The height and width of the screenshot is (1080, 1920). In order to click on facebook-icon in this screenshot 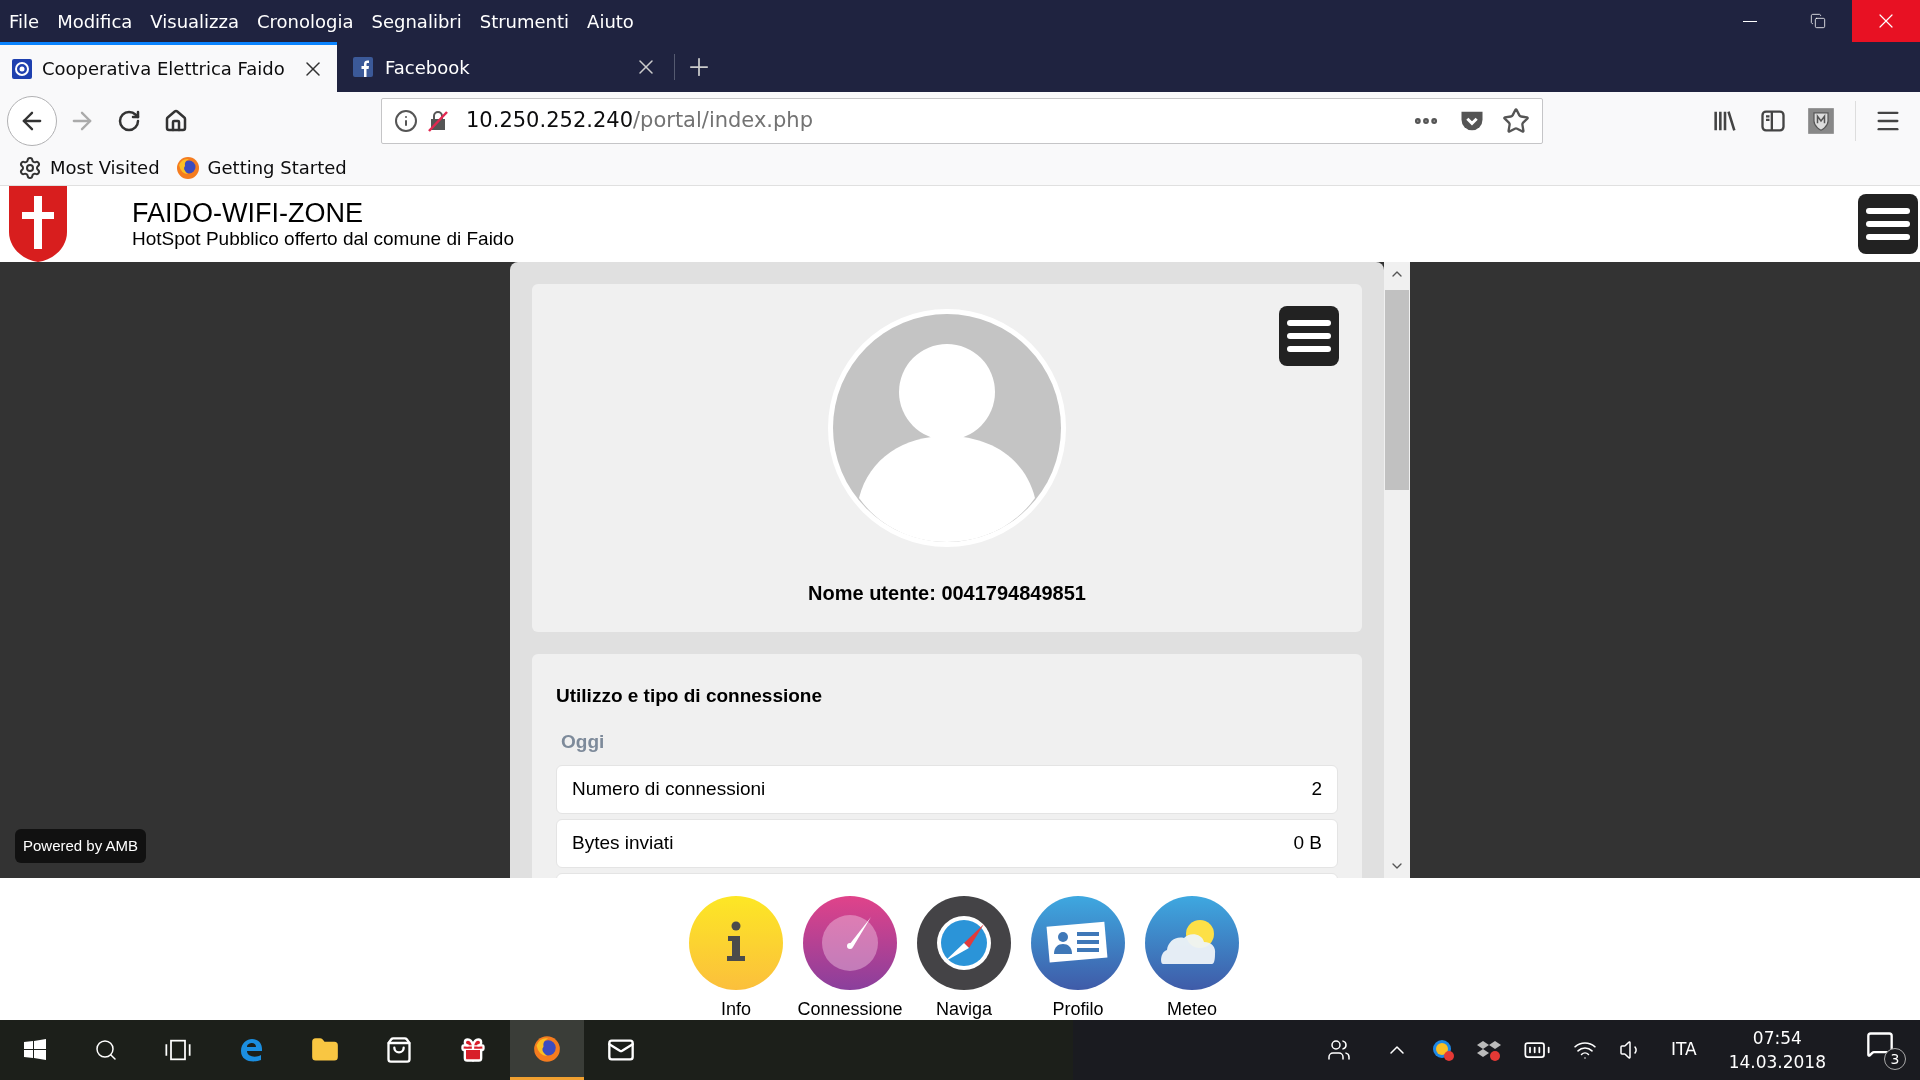, I will do `click(363, 67)`.